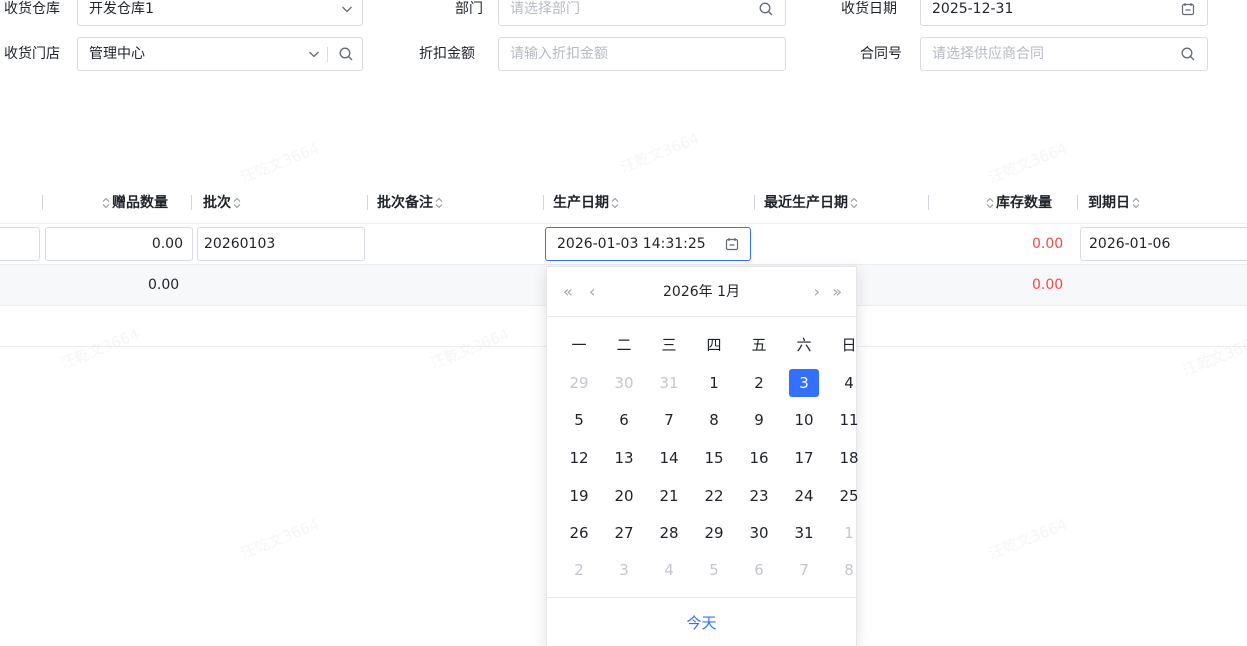  Describe the element at coordinates (806, 203) in the screenshot. I see `header-recent-prod-date-label: 最近生产日期` at that location.